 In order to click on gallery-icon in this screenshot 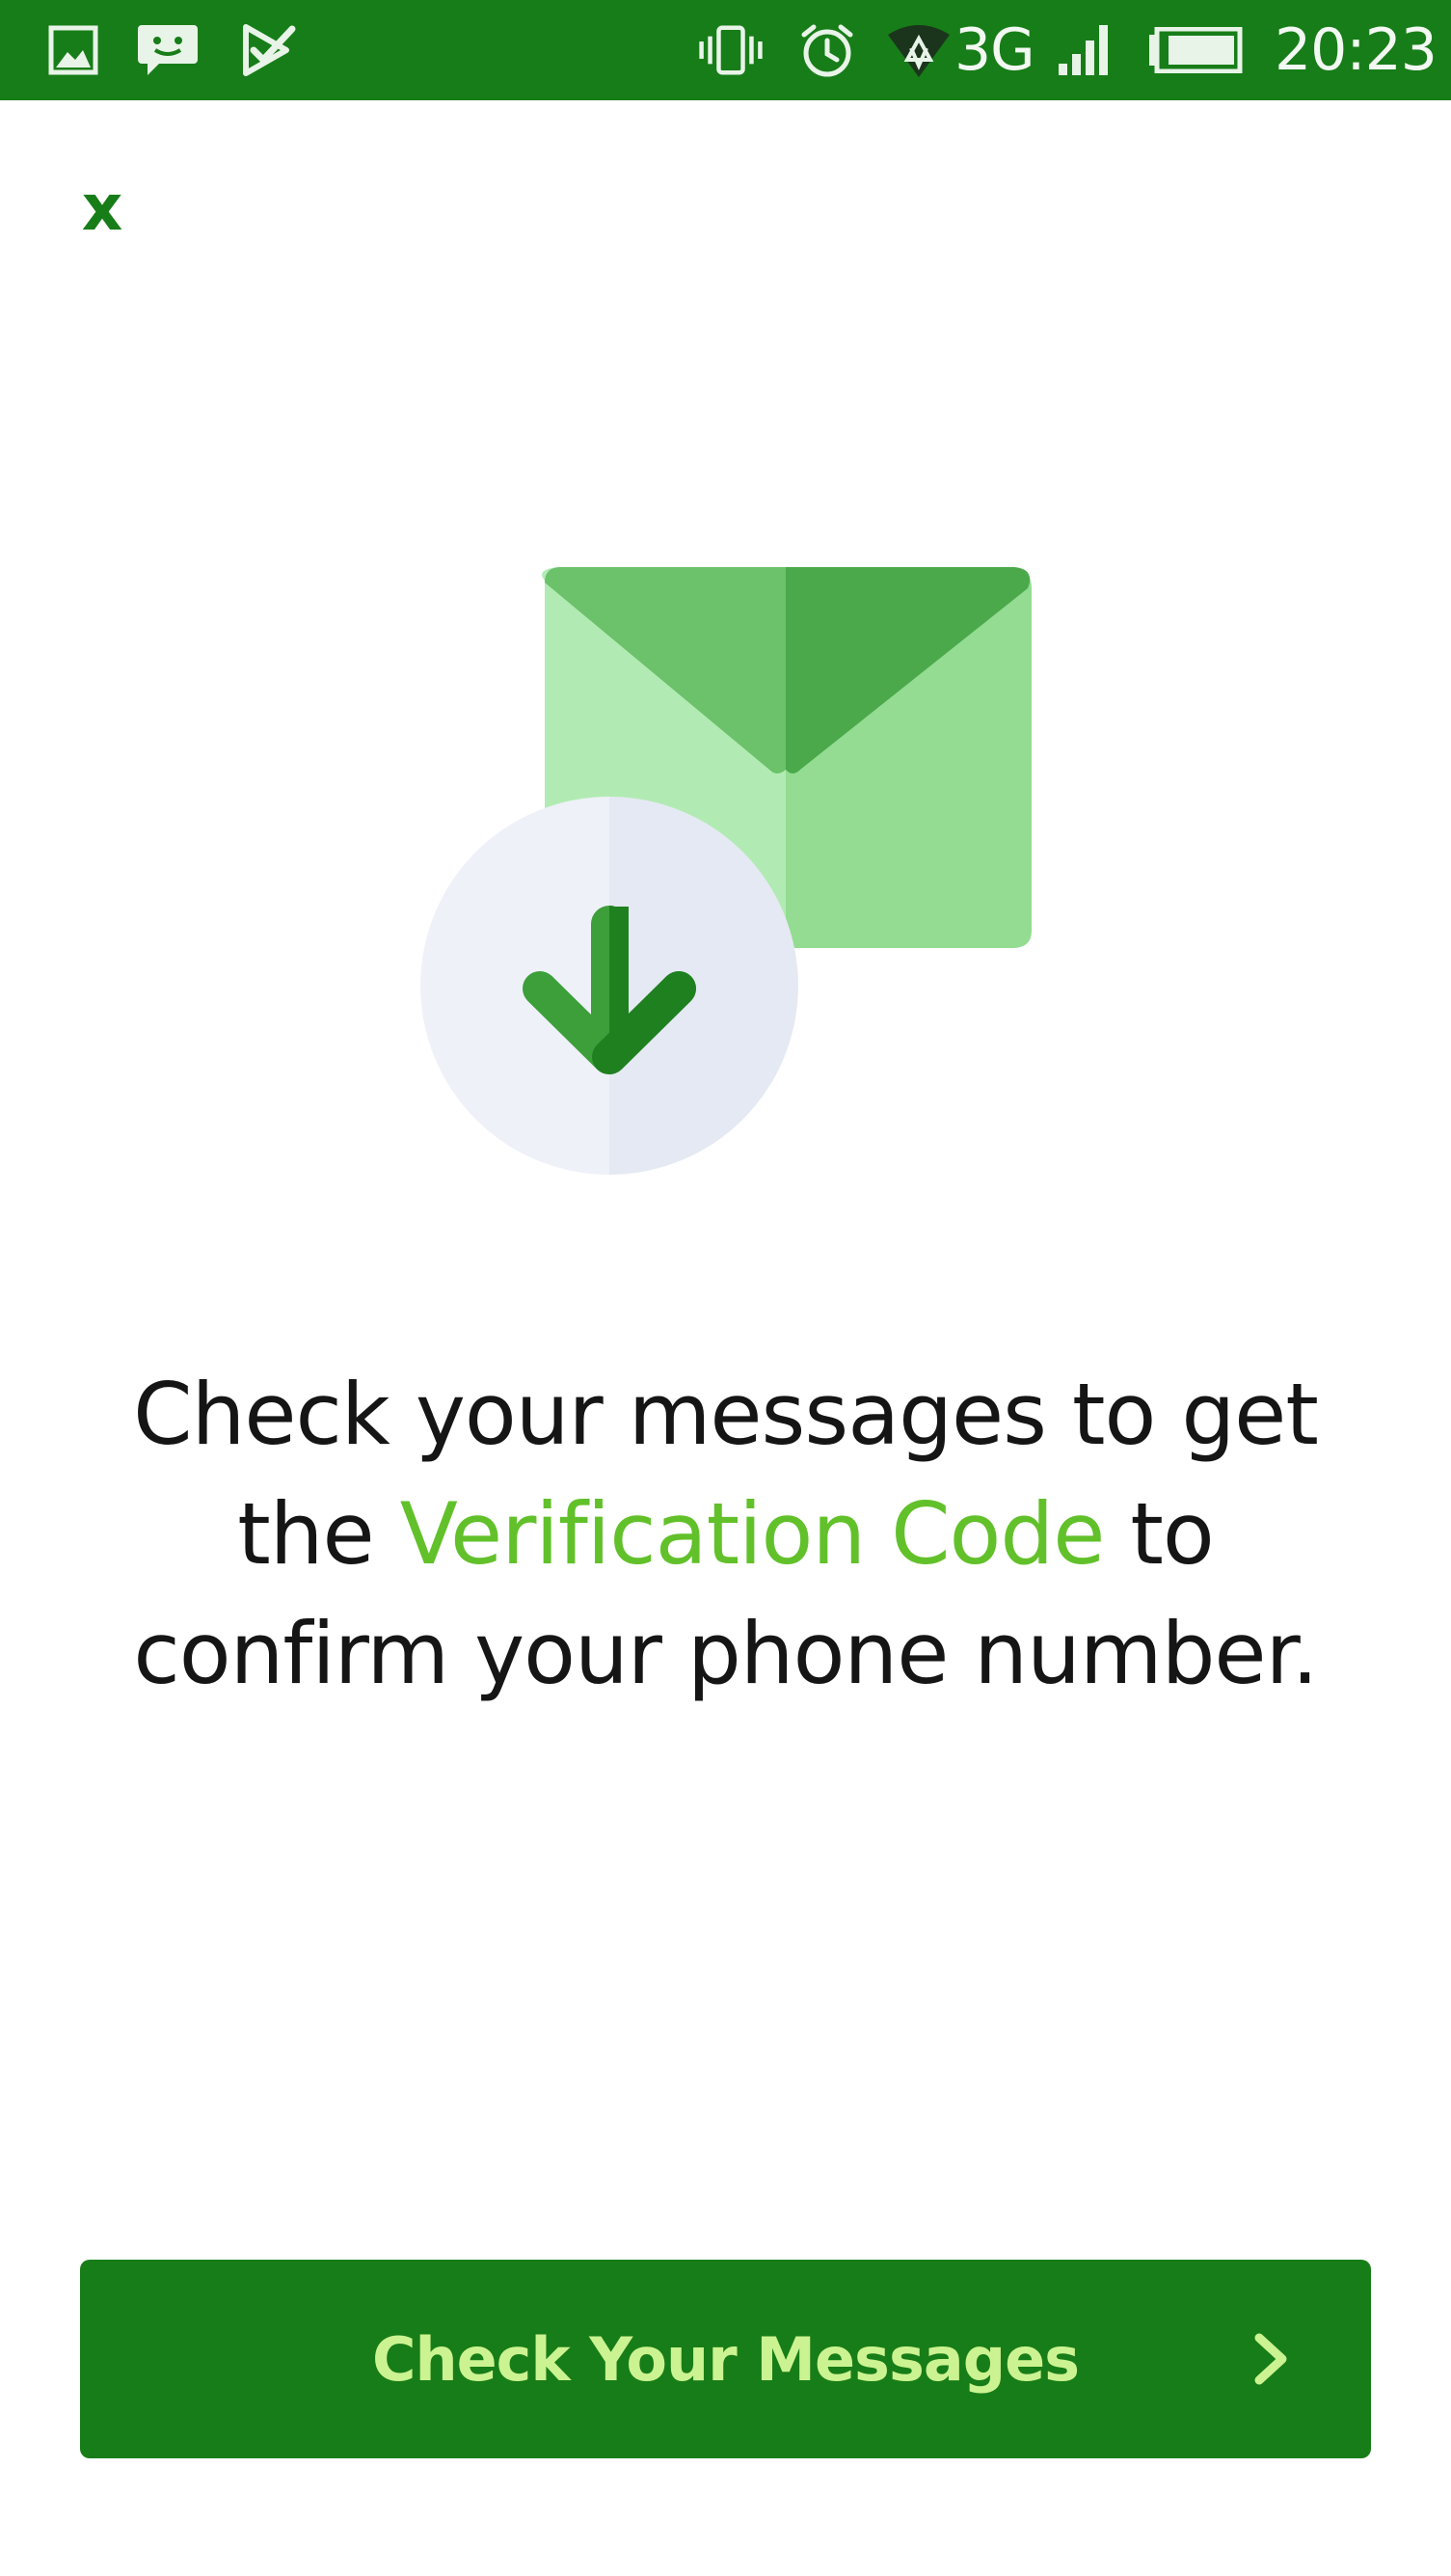, I will do `click(73, 50)`.